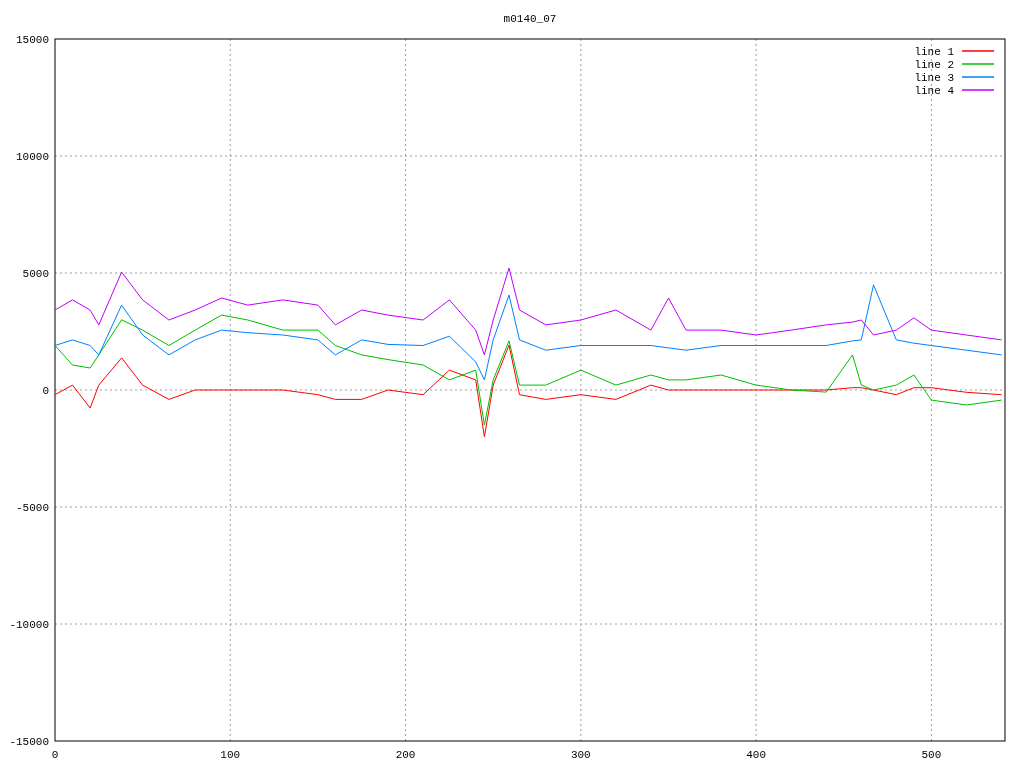  What do you see at coordinates (934, 52) in the screenshot?
I see `legend-label: line 1` at bounding box center [934, 52].